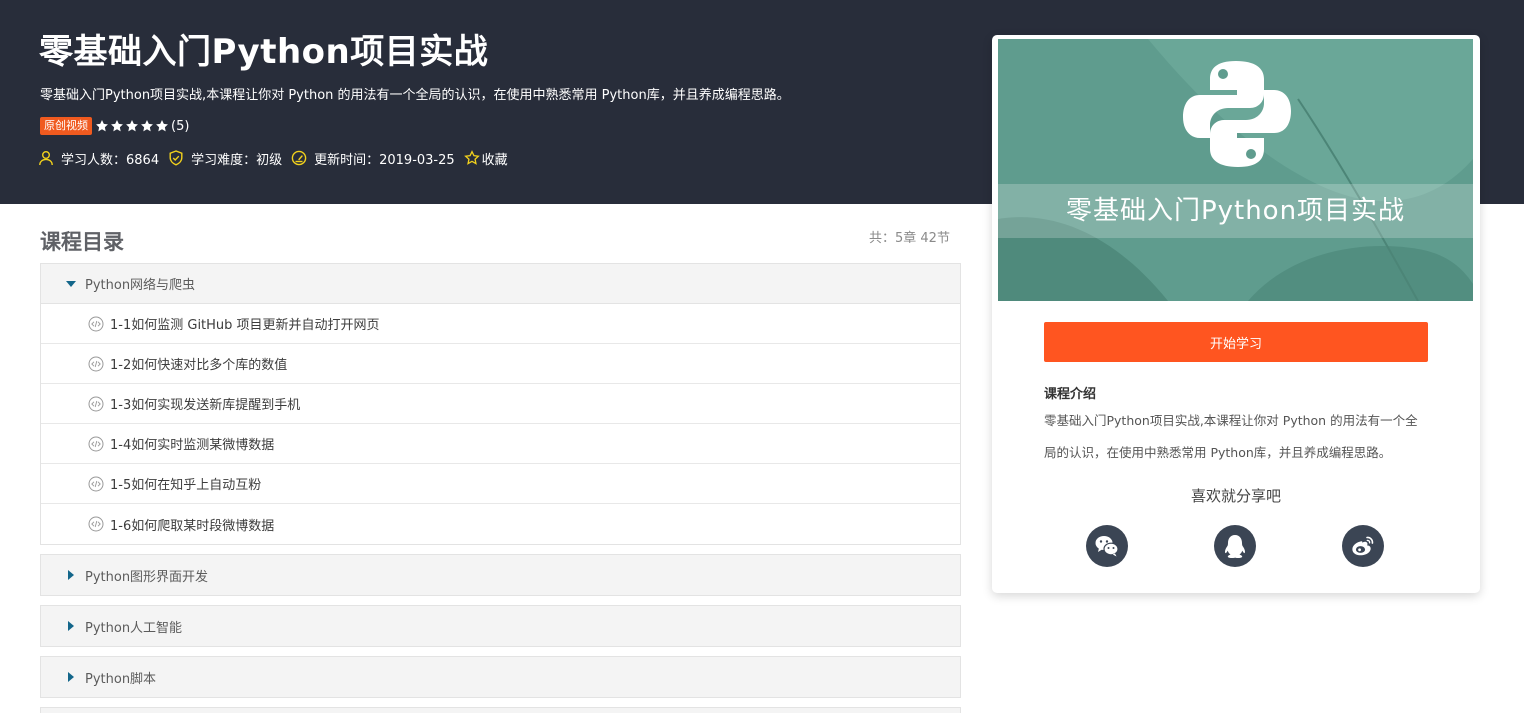 The height and width of the screenshot is (713, 1524). What do you see at coordinates (1070, 394) in the screenshot?
I see `intro-label: 课程介绍` at bounding box center [1070, 394].